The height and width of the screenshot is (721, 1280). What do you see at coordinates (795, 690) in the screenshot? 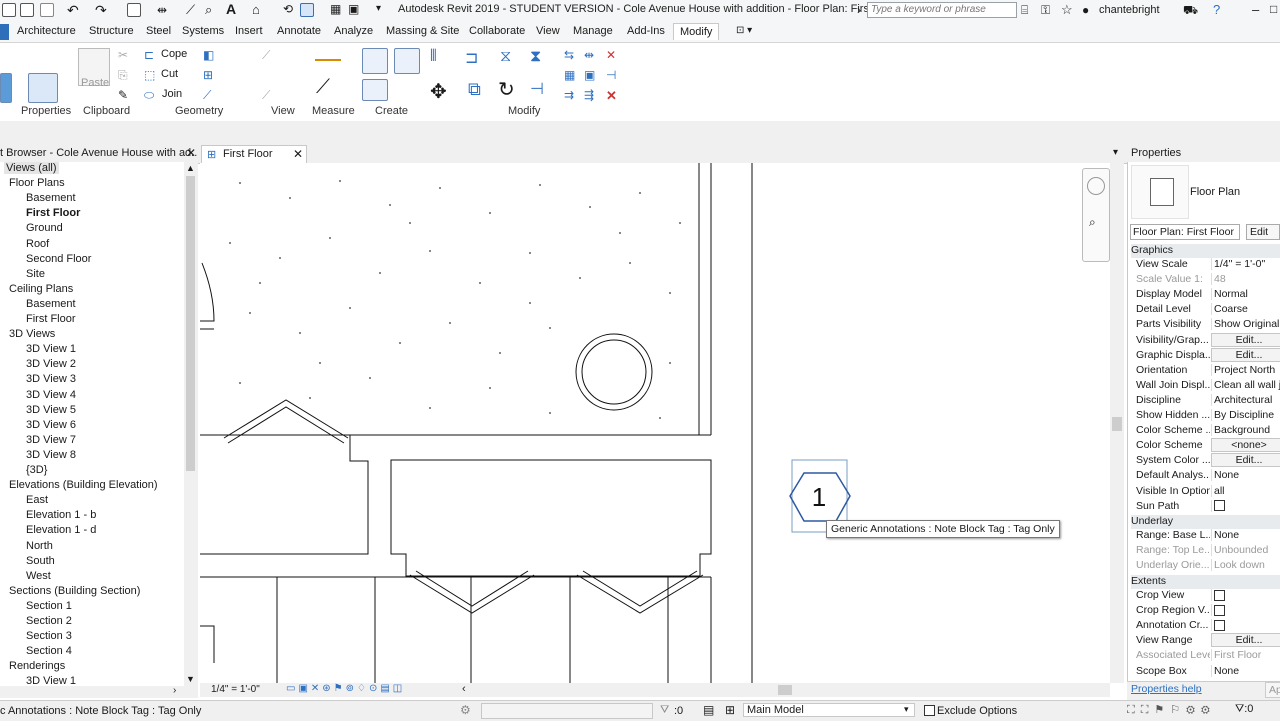
I see `canvas-hscrollbar` at bounding box center [795, 690].